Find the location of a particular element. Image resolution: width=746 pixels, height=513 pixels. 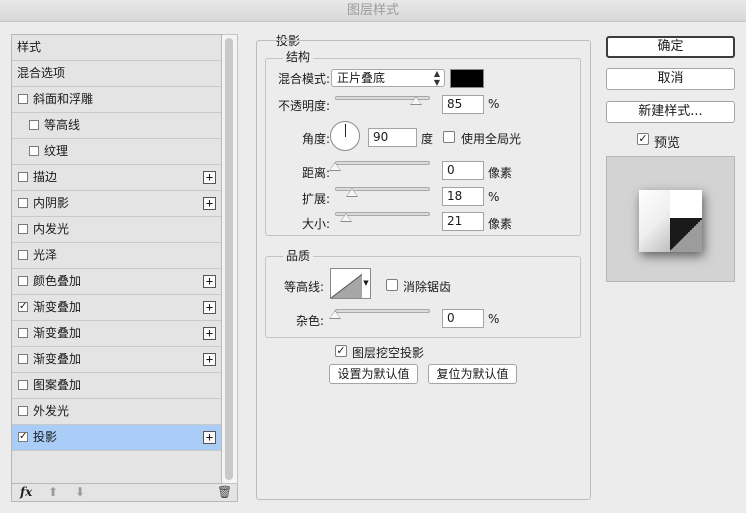

contour-label: 等高线: is located at coordinates (303, 287).